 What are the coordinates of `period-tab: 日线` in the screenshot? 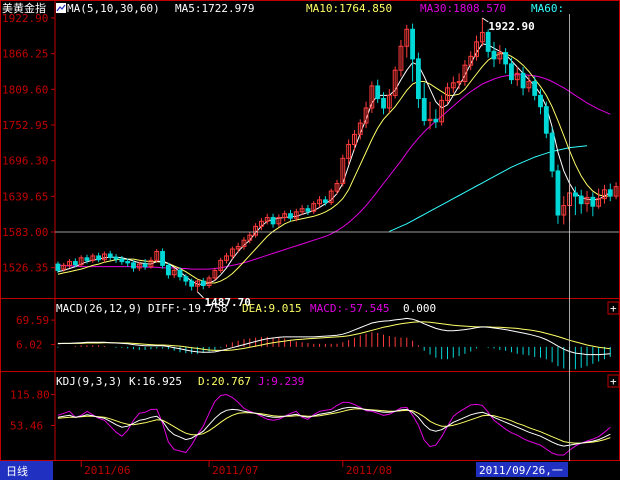 It's located at (17, 471).